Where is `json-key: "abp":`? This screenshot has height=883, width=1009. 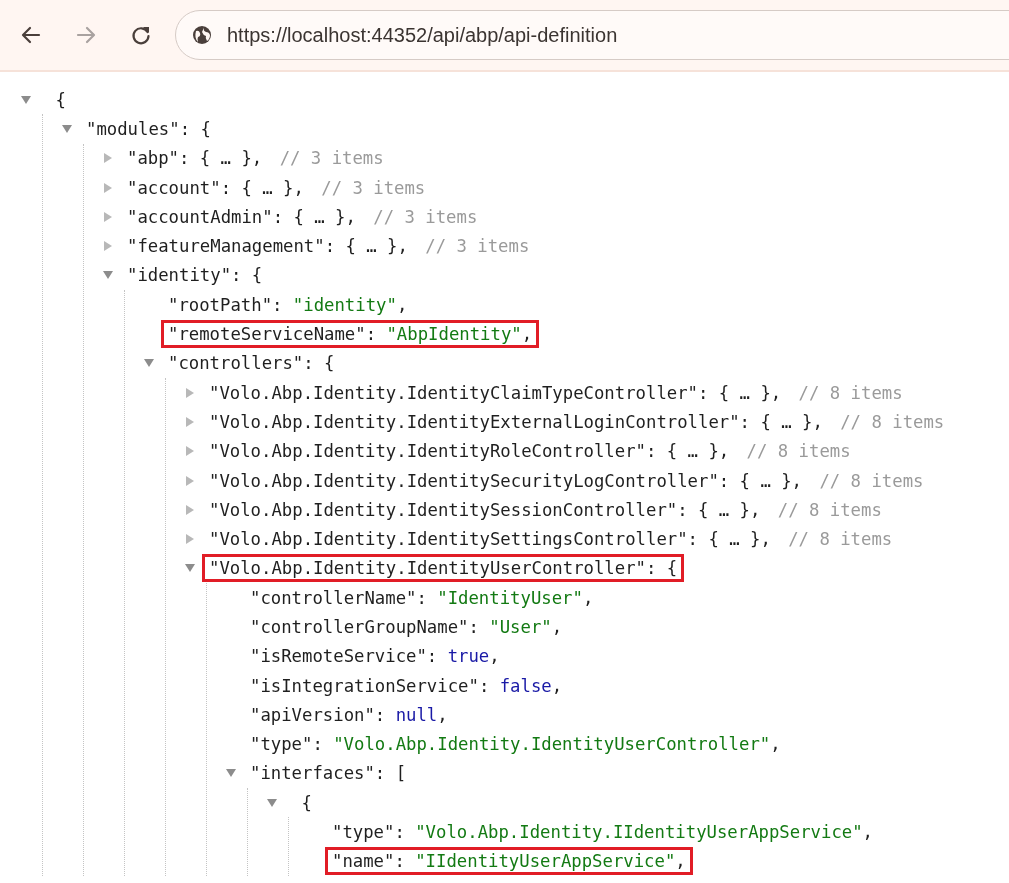
json-key: "abp": is located at coordinates (158, 158).